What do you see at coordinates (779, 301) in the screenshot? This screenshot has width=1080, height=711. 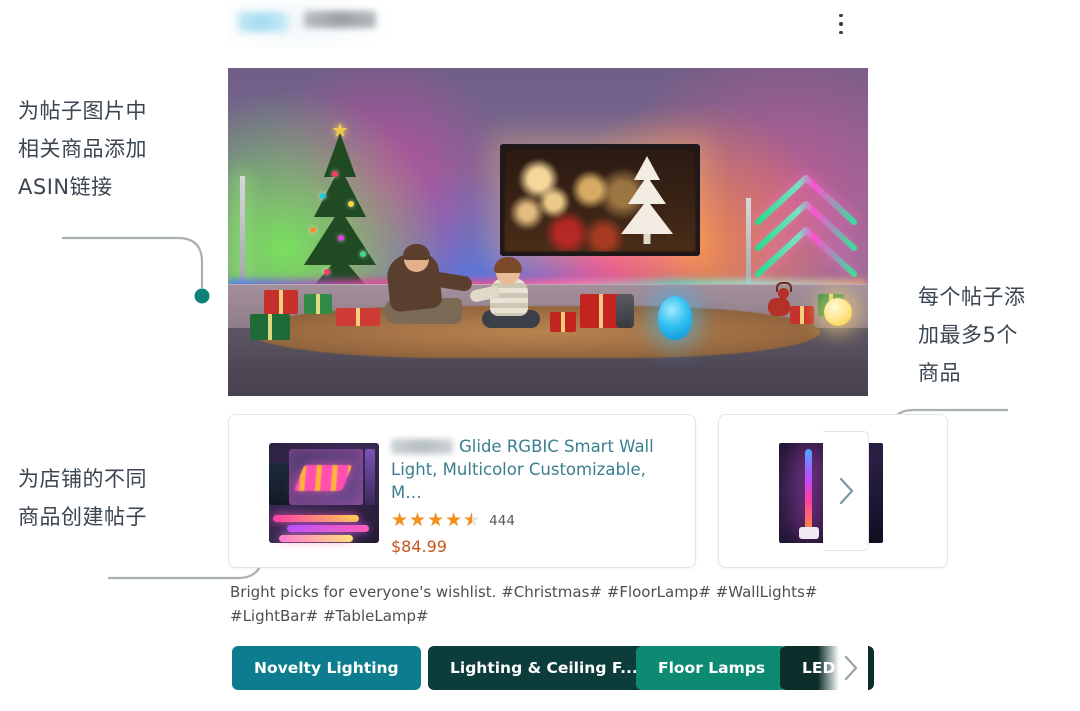 I see `reindeer-decor` at bounding box center [779, 301].